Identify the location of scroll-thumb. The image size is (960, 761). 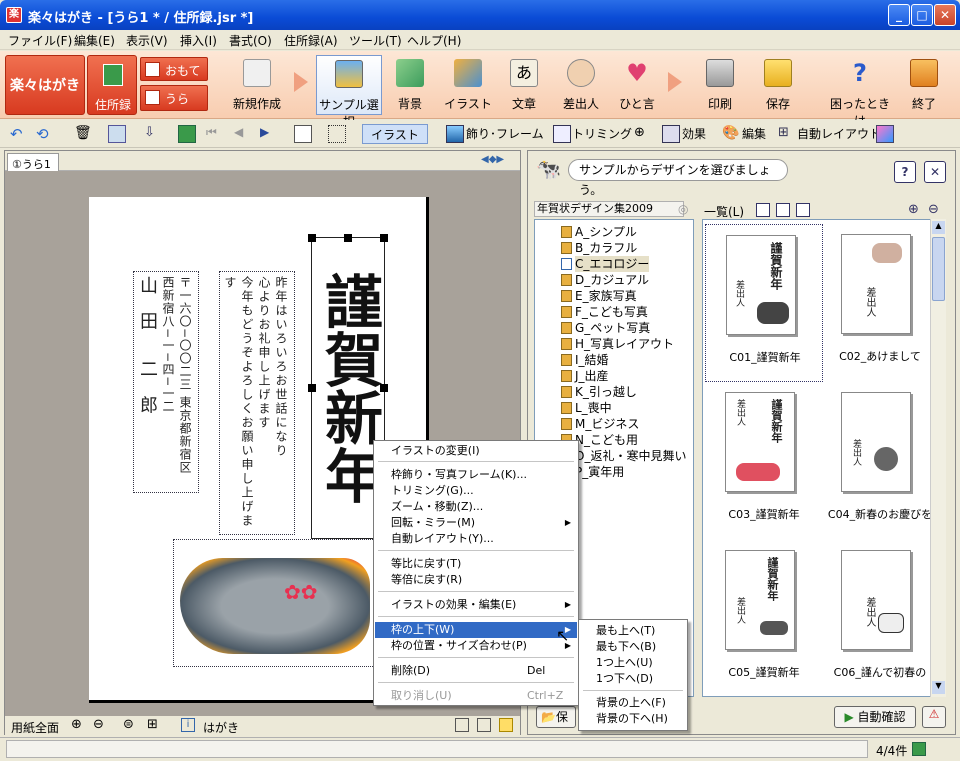
(938, 269).